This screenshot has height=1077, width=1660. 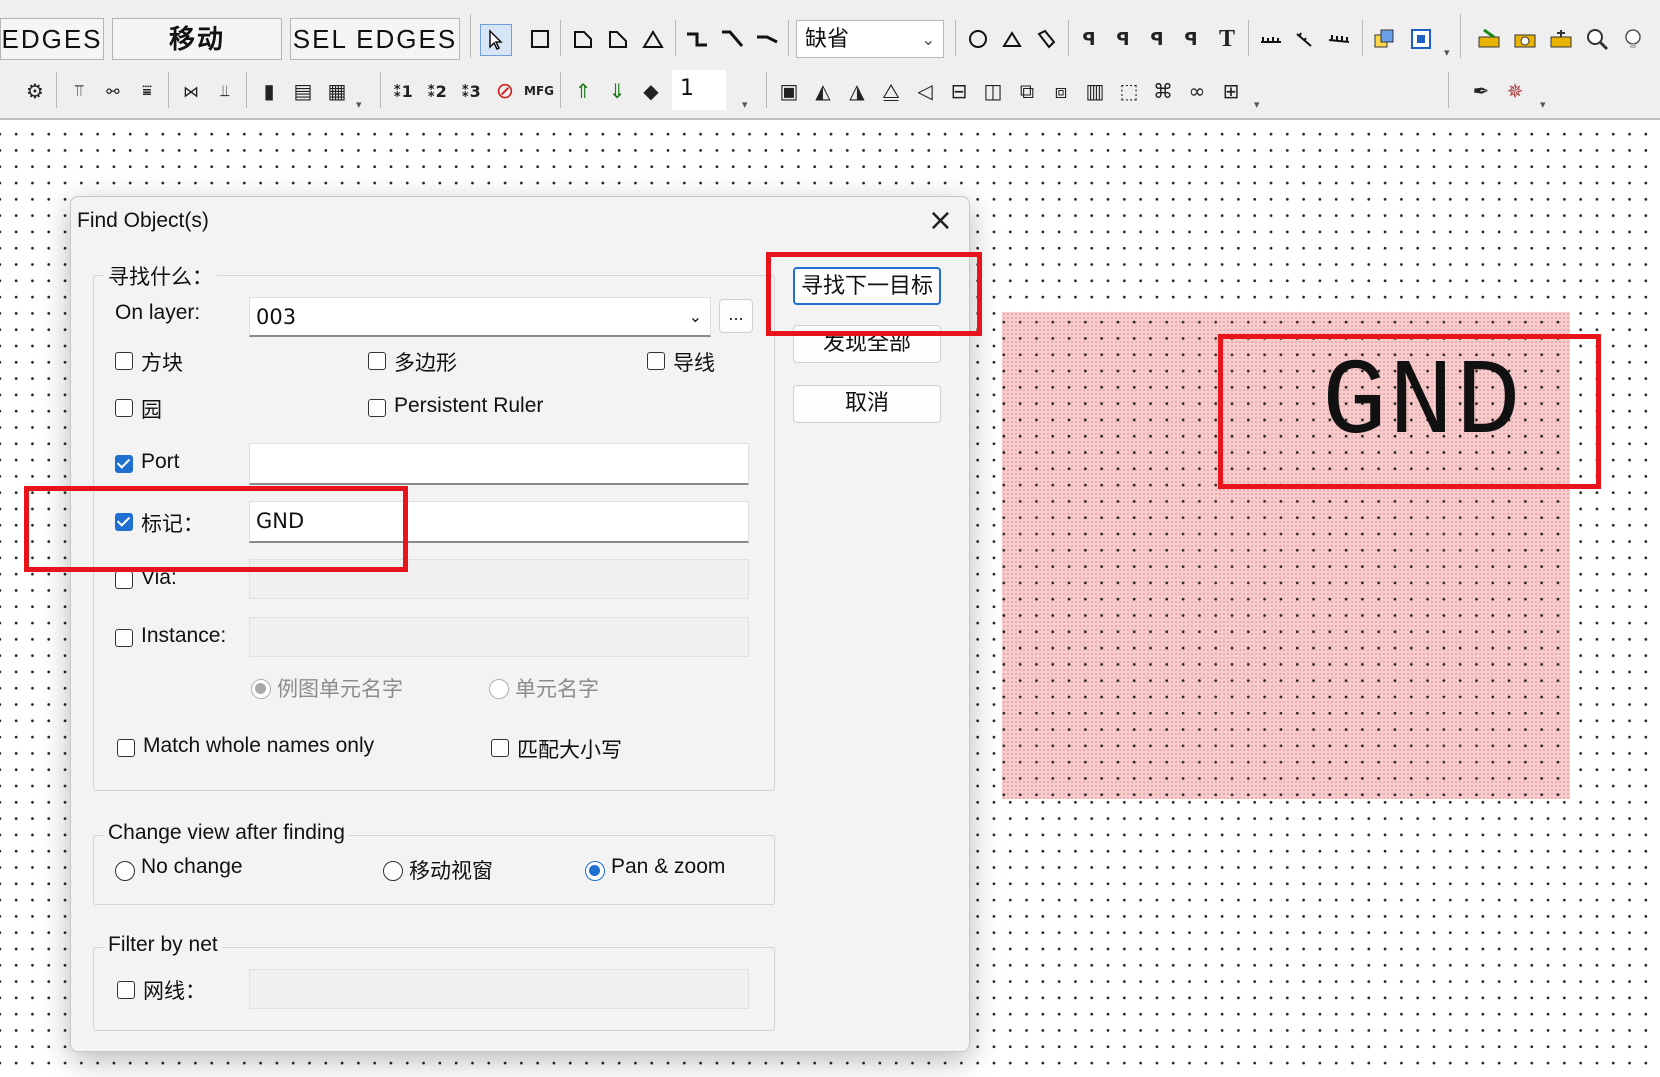 What do you see at coordinates (1231, 91) in the screenshot?
I see `measure-icon: ⊞` at bounding box center [1231, 91].